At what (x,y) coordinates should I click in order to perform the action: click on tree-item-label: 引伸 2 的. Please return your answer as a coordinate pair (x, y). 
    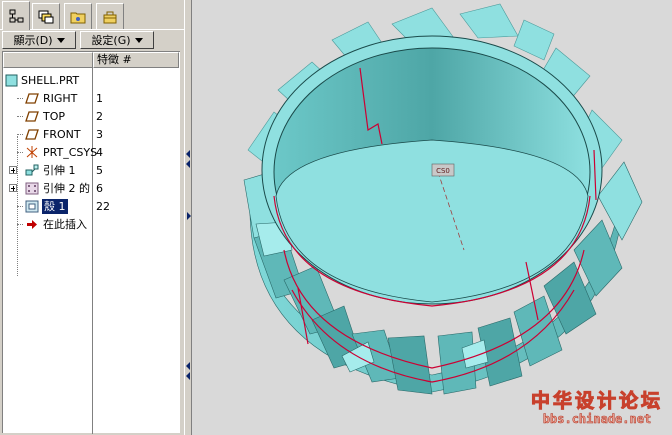
    Looking at the image, I should click on (66, 188).